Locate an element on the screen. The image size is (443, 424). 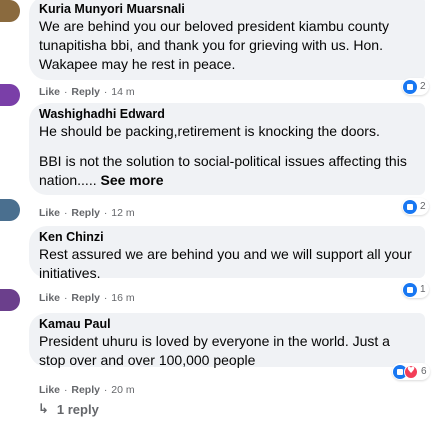
view-replies-label: 1 reply is located at coordinates (77, 409).